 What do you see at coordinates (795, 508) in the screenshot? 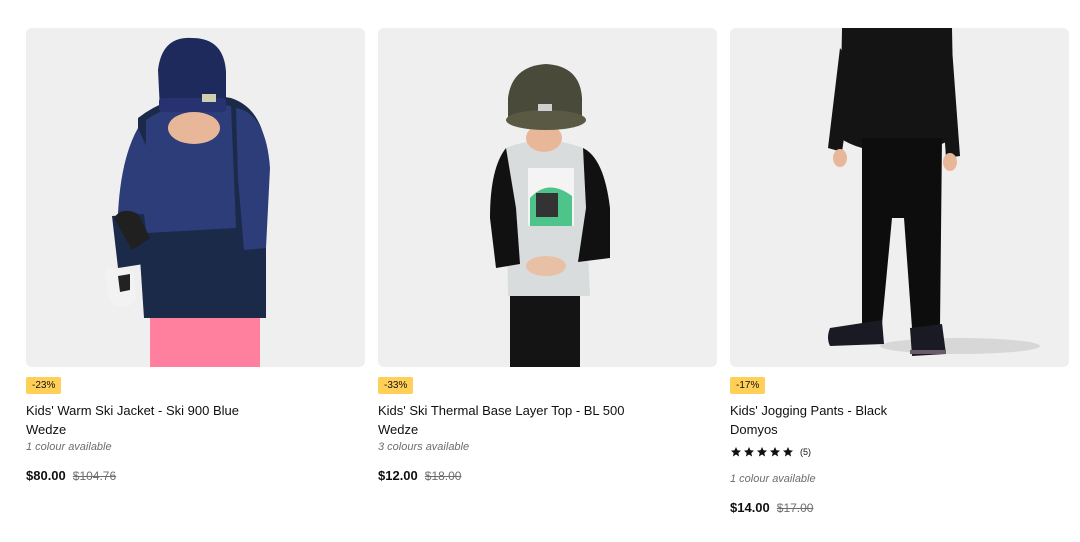
I see `original-price: $17.00` at bounding box center [795, 508].